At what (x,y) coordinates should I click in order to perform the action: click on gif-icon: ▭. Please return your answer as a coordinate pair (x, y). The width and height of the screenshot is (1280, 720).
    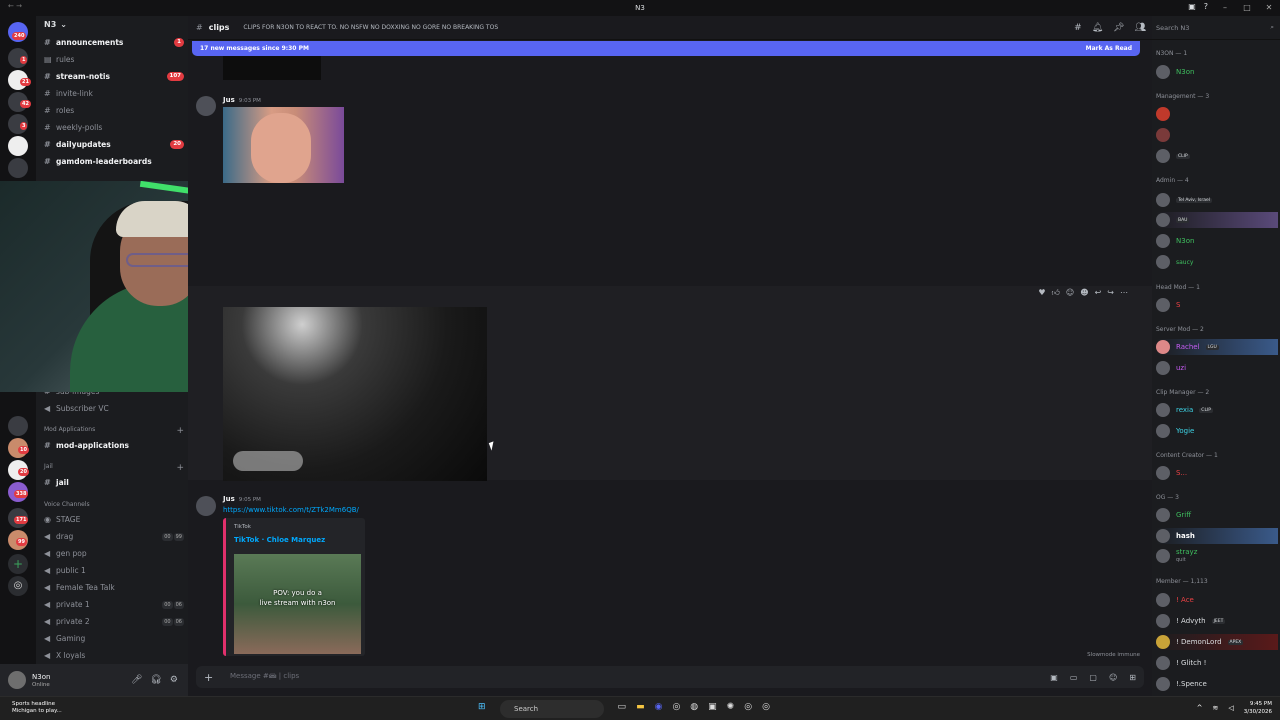
    Looking at the image, I should click on (1074, 677).